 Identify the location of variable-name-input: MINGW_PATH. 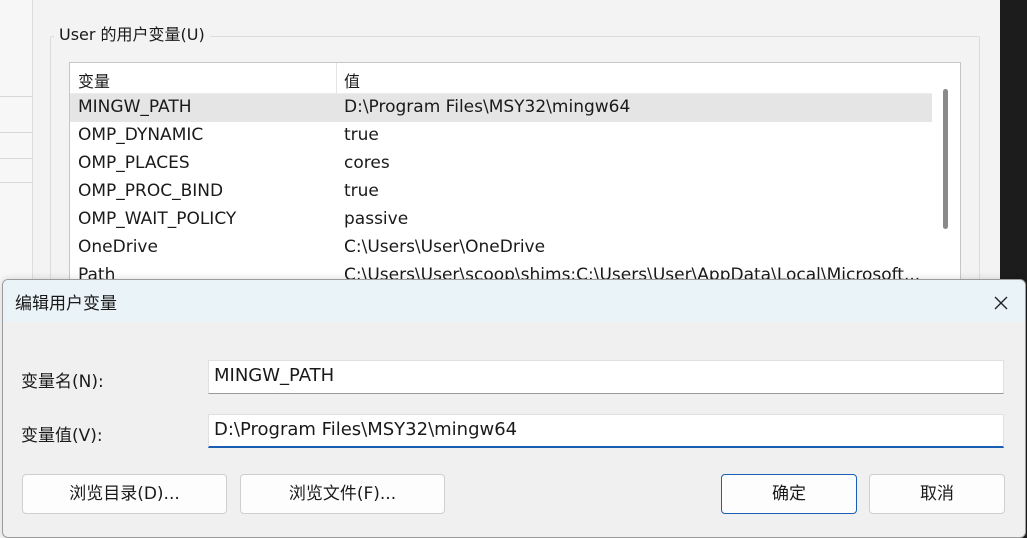
(606, 377).